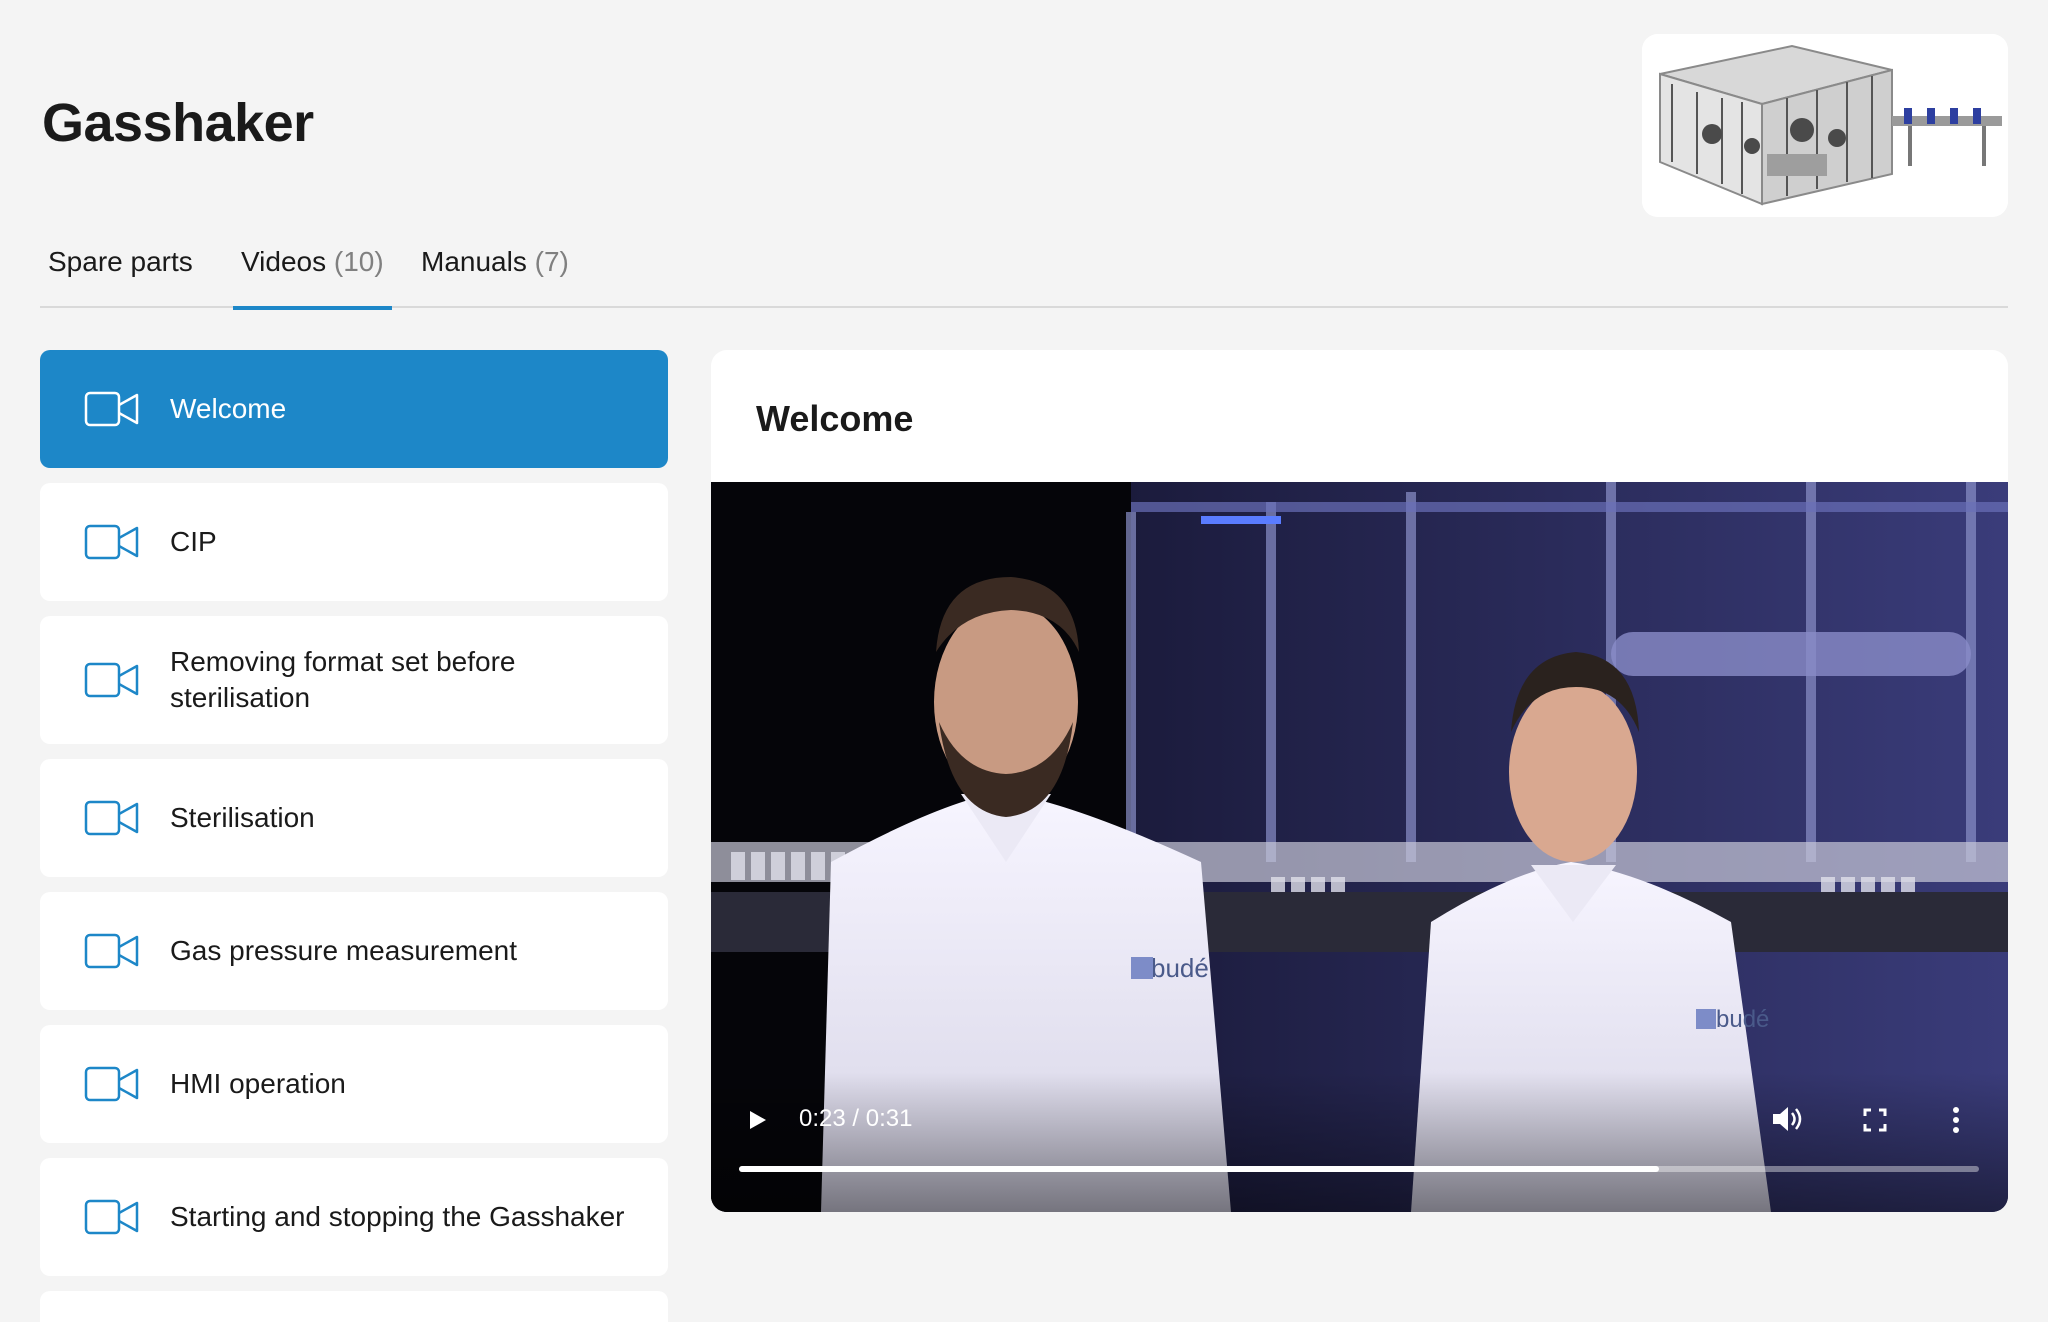  I want to click on tab-label: Manuals, so click(474, 261).